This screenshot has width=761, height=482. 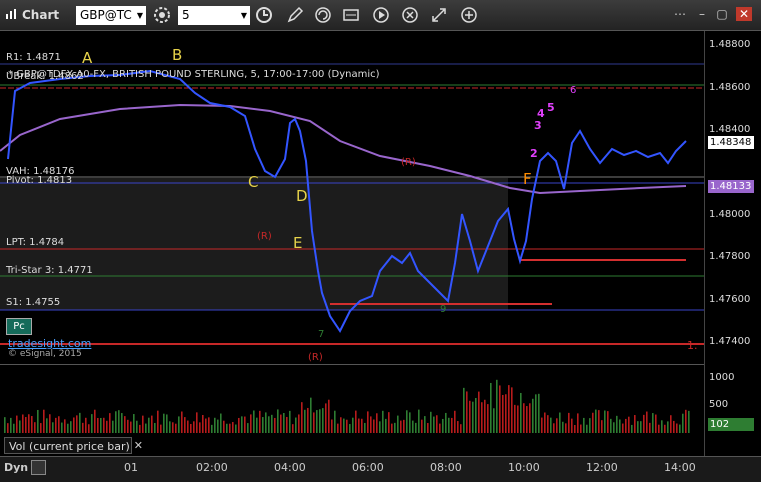 What do you see at coordinates (702, 14) in the screenshot?
I see `minimize-icon: –` at bounding box center [702, 14].